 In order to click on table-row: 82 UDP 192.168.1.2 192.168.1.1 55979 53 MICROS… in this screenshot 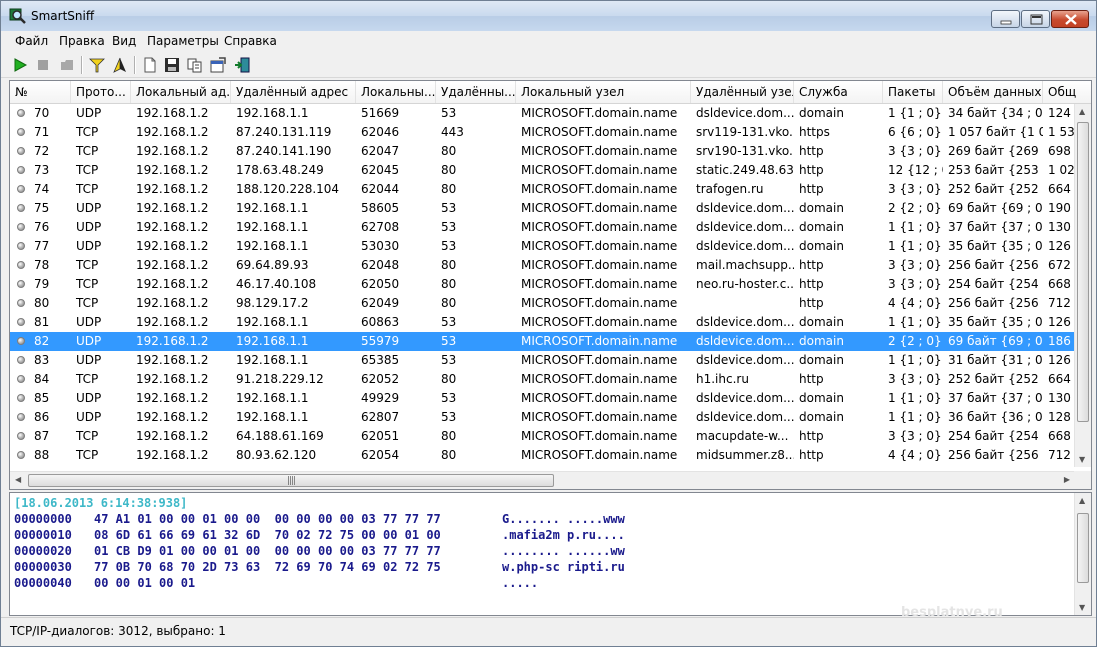, I will do `click(542, 341)`.